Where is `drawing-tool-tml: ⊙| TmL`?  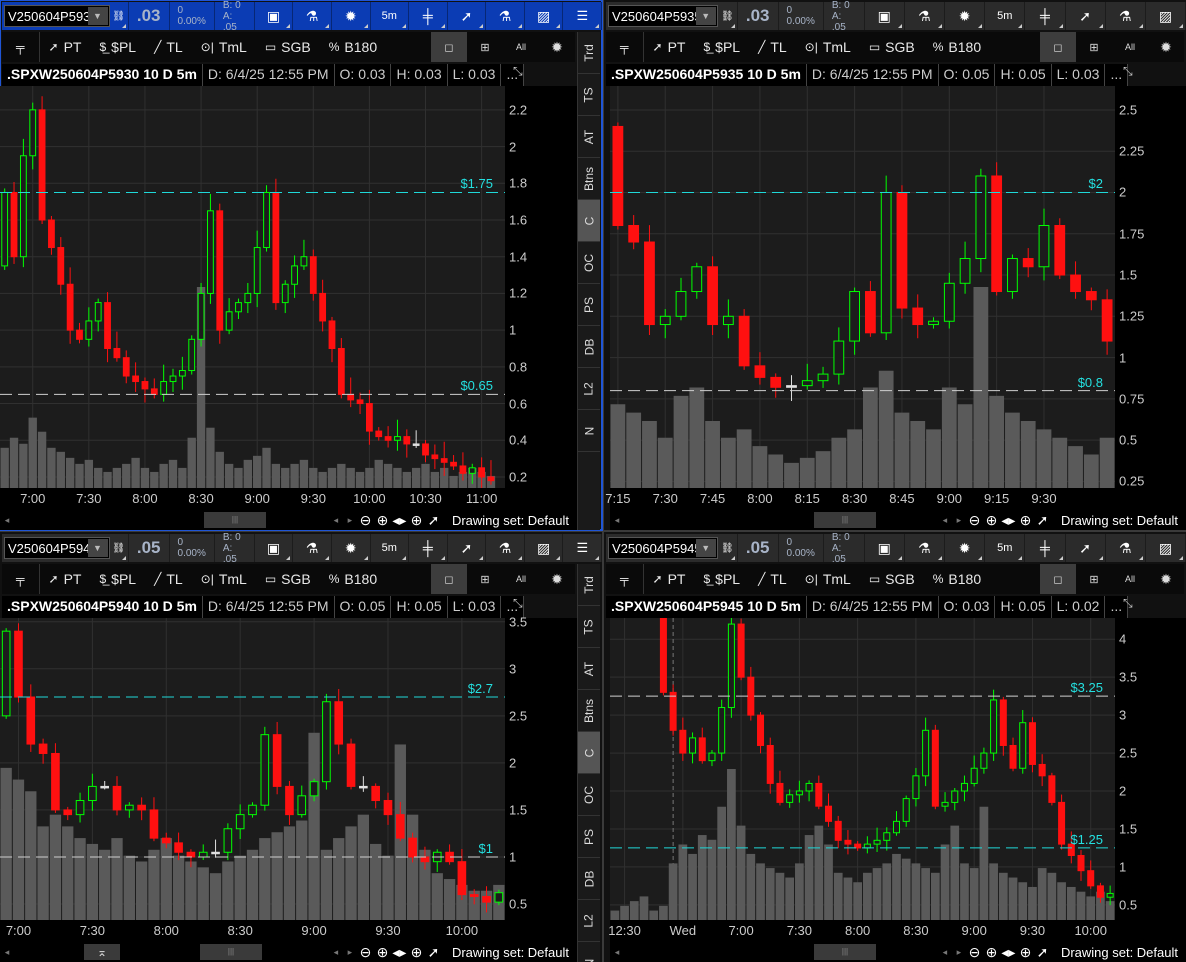
drawing-tool-tml: ⊙| TmL is located at coordinates (224, 579).